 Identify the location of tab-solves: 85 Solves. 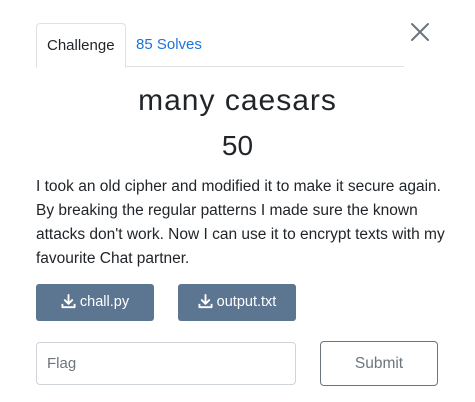
(169, 45).